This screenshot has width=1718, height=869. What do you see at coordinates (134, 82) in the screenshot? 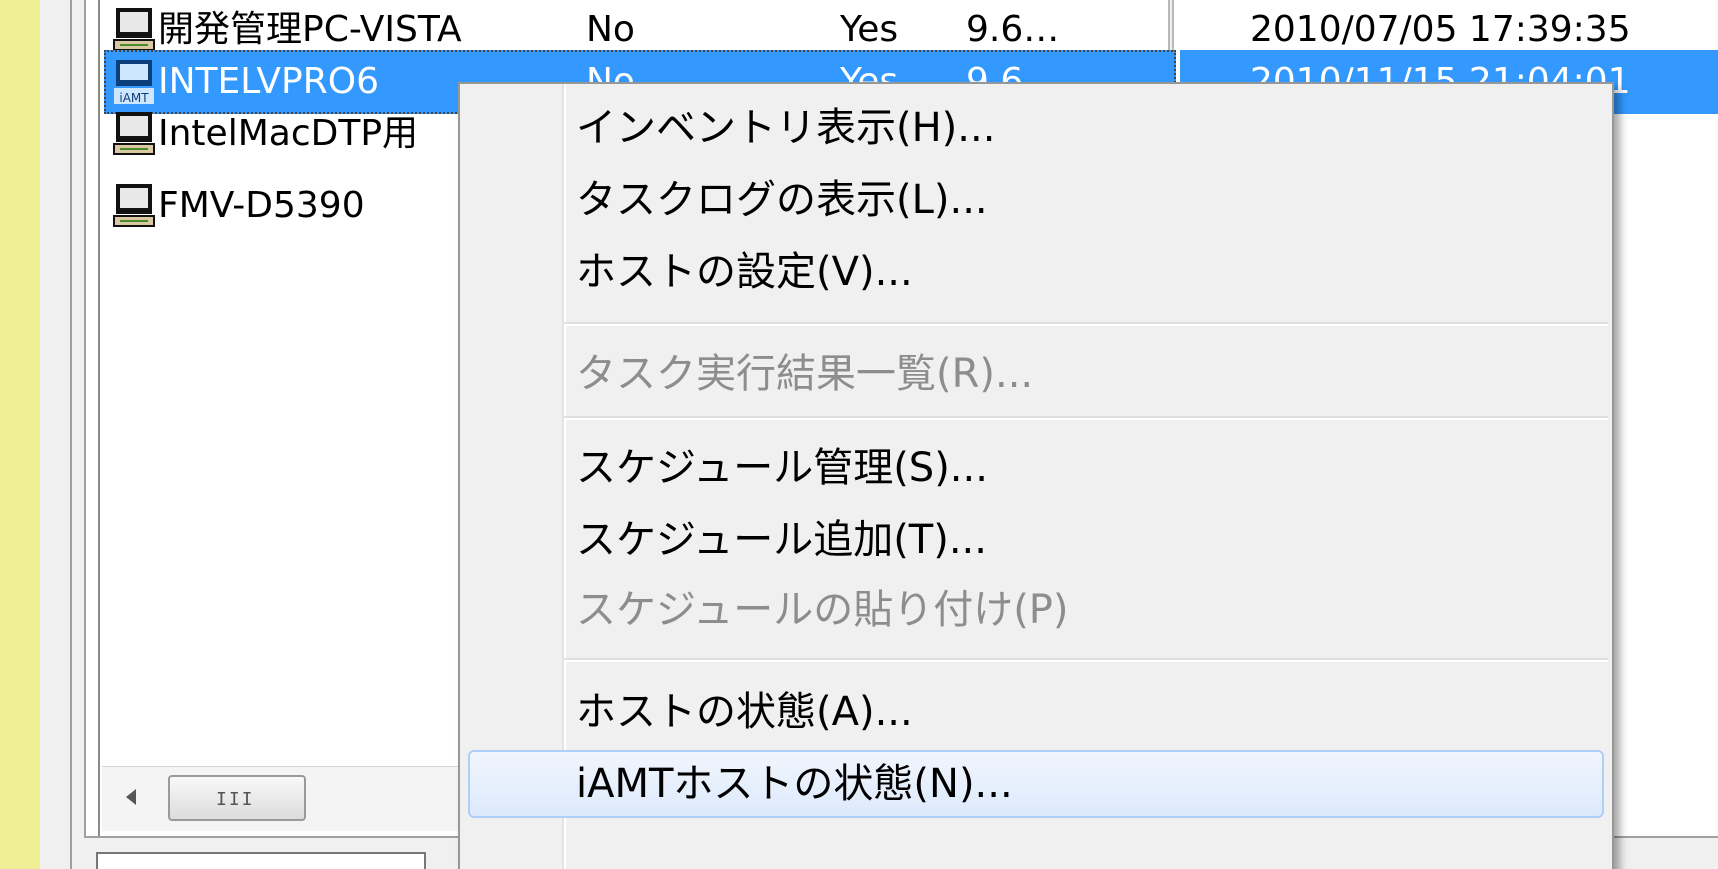
I see `iamt-computer-icon: iAMT` at bounding box center [134, 82].